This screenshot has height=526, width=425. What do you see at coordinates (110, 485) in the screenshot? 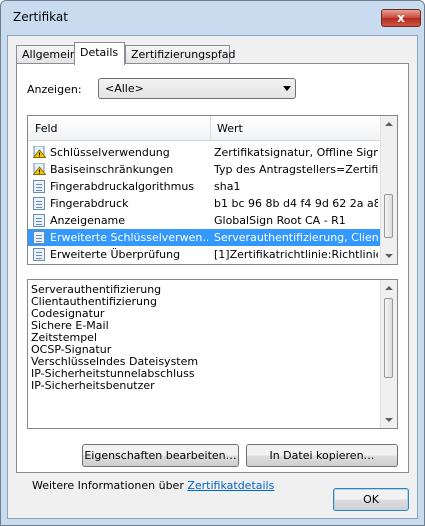
I see `more-info-text: Weitere Informationen über` at bounding box center [110, 485].